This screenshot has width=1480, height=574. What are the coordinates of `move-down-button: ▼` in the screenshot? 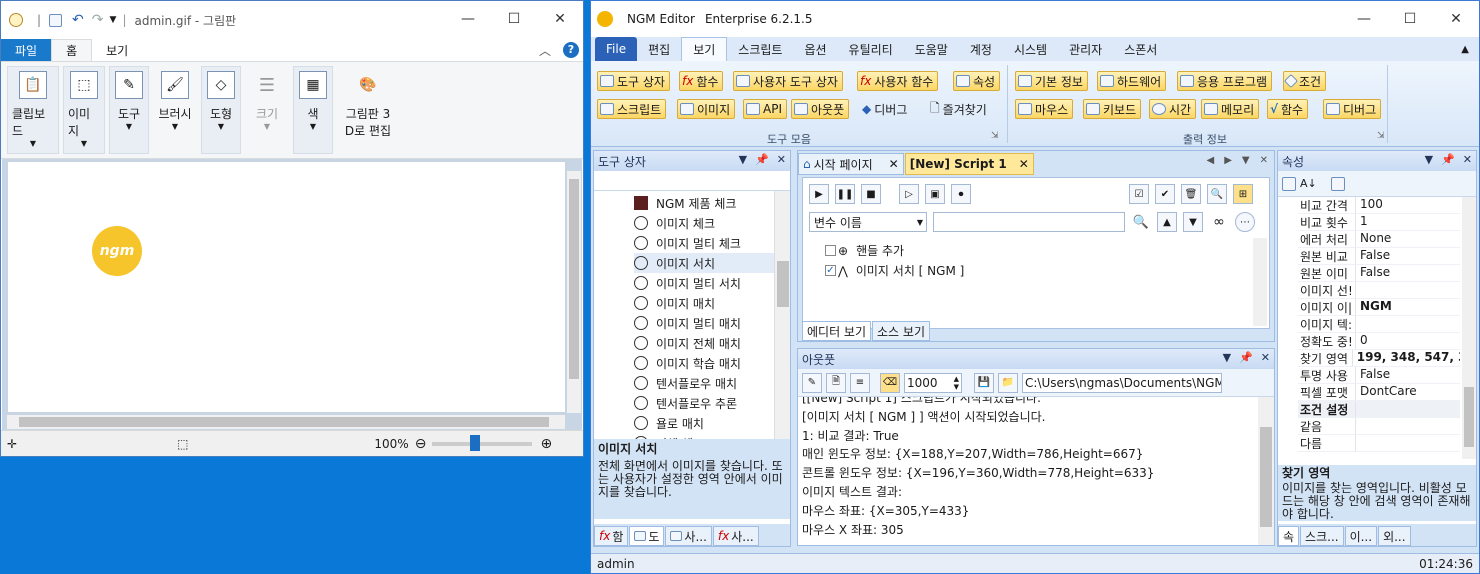 It's located at (1193, 222).